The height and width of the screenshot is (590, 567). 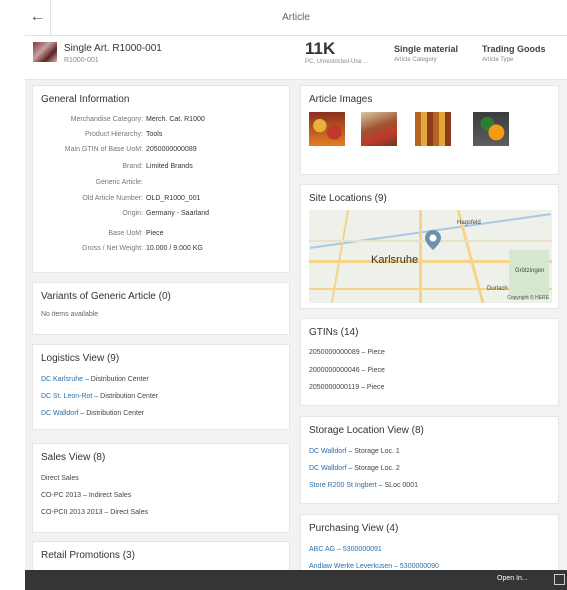 What do you see at coordinates (45, 52) in the screenshot?
I see `article-thumbnail` at bounding box center [45, 52].